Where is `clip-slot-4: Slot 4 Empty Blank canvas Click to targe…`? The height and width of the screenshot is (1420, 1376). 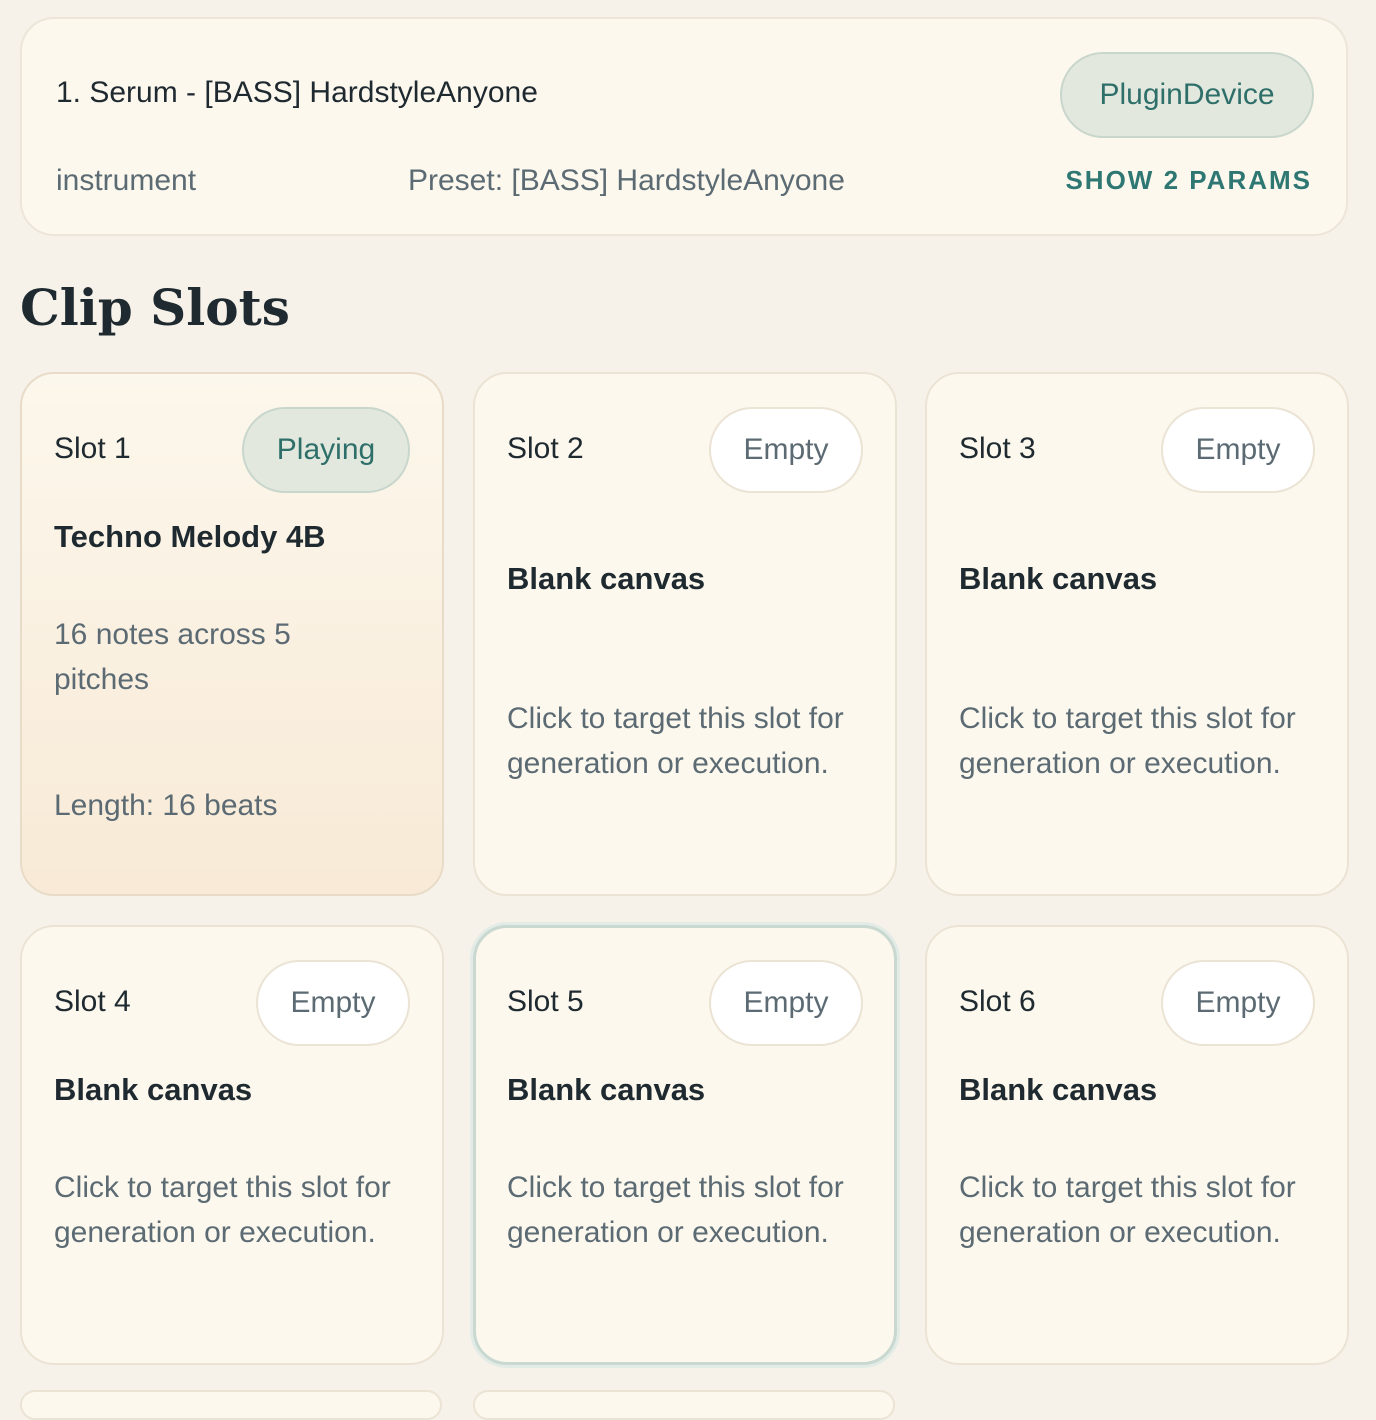 clip-slot-4: Slot 4 Empty Blank canvas Click to targe… is located at coordinates (232, 1145).